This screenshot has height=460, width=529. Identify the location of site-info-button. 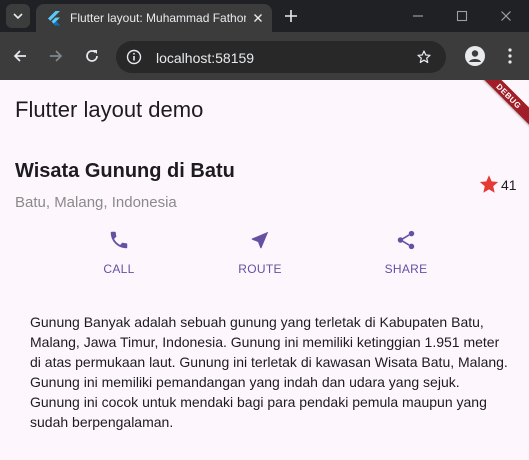
(134, 57).